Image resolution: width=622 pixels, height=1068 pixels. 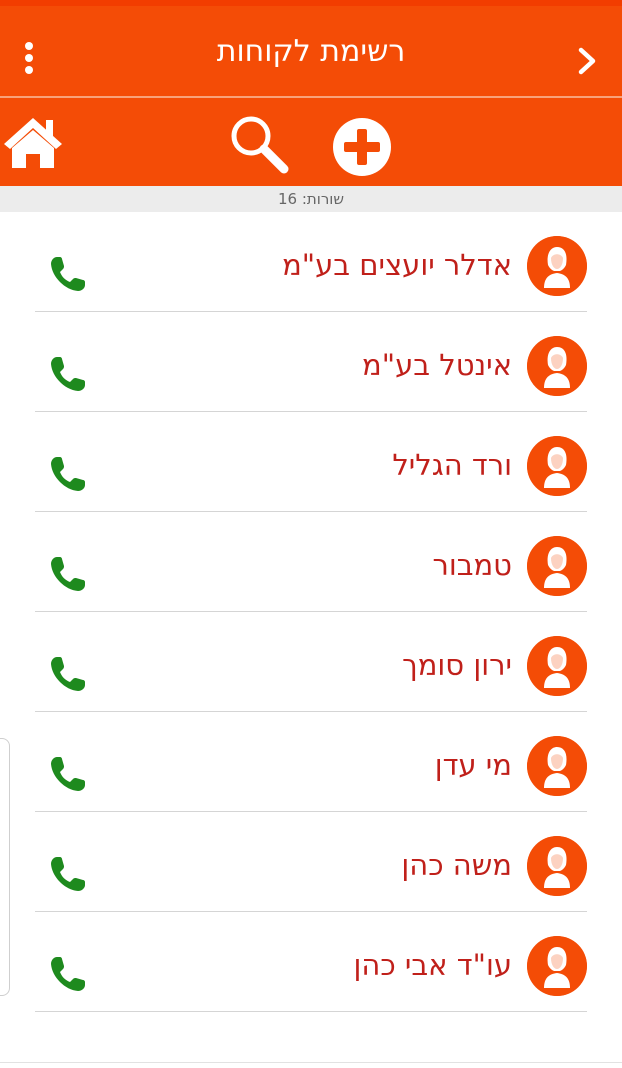 What do you see at coordinates (311, 51) in the screenshot?
I see `page-title: רשימת לקוחות` at bounding box center [311, 51].